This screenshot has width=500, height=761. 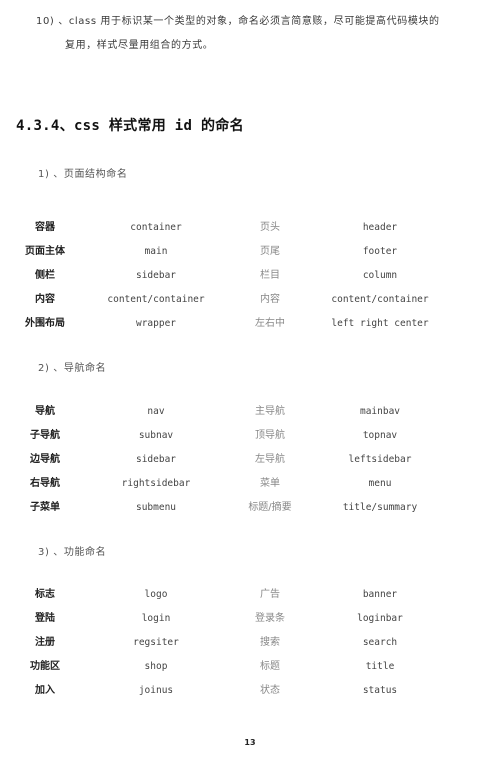 I want to click on cn-term: 子导航, so click(x=45, y=435).